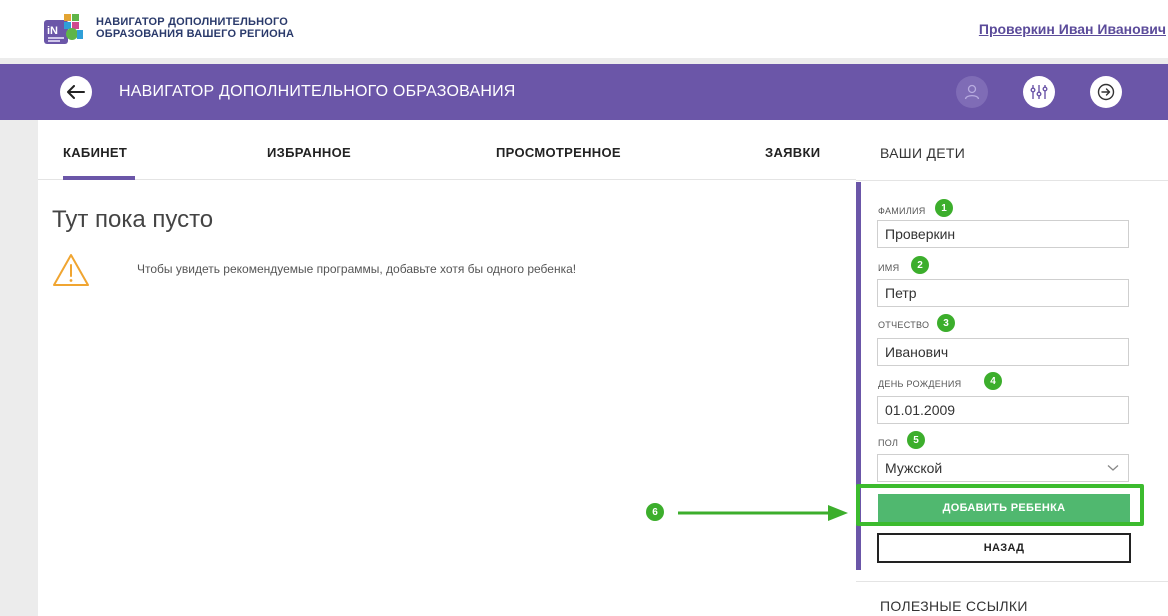 This screenshot has width=1168, height=616. I want to click on first-name-field: Петр, so click(1003, 293).